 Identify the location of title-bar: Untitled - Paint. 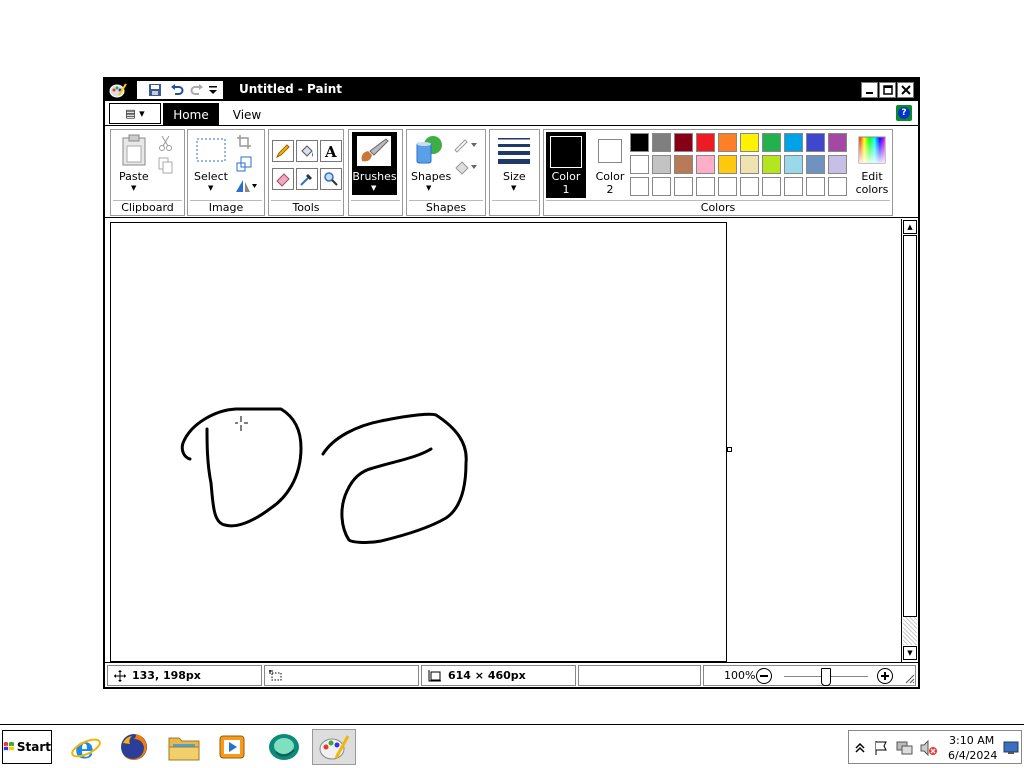
(511, 90).